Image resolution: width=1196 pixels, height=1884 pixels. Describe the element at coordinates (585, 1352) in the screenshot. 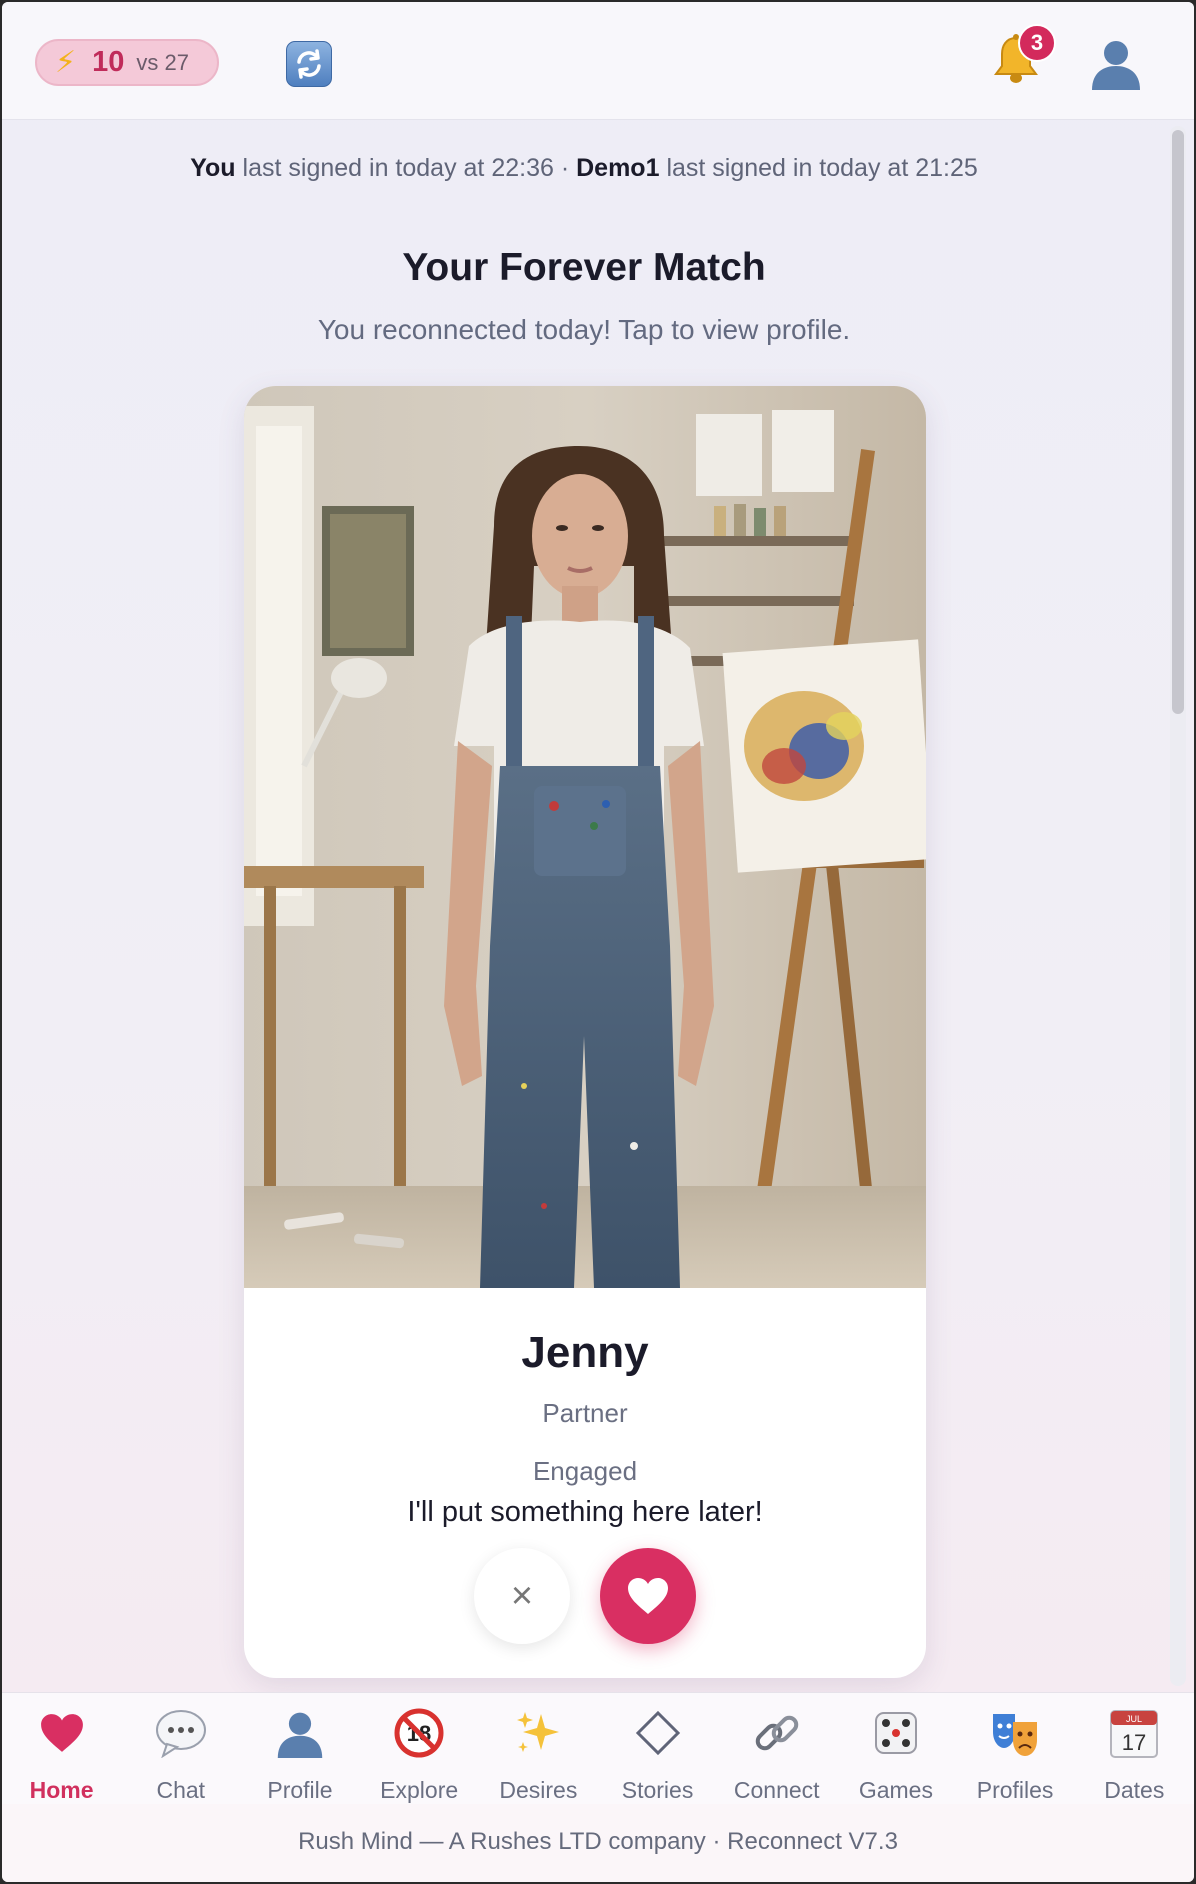

I see `profile-name: Jenny` at that location.